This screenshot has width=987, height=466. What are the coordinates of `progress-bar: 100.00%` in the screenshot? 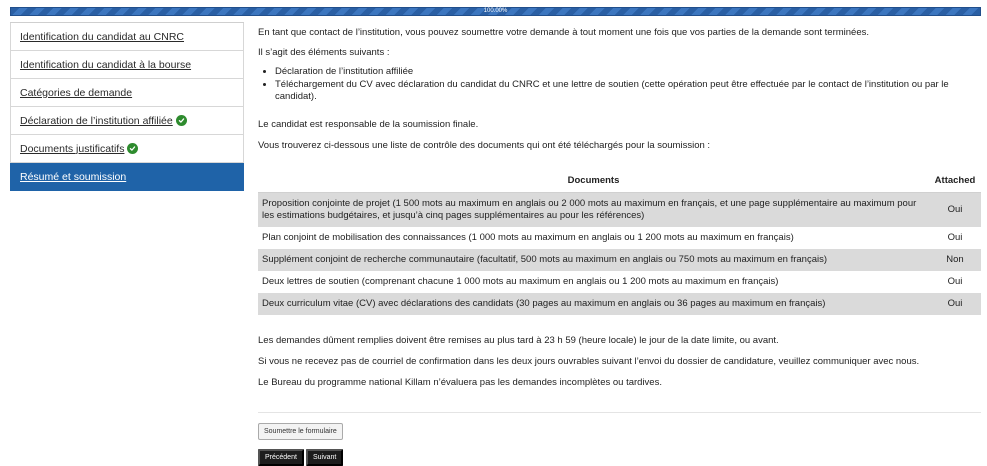 It's located at (495, 11).